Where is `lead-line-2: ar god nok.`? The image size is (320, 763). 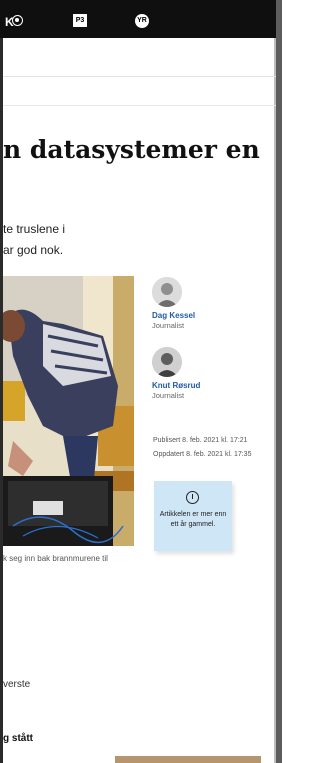
lead-line-2: ar god nok. is located at coordinates (33, 250).